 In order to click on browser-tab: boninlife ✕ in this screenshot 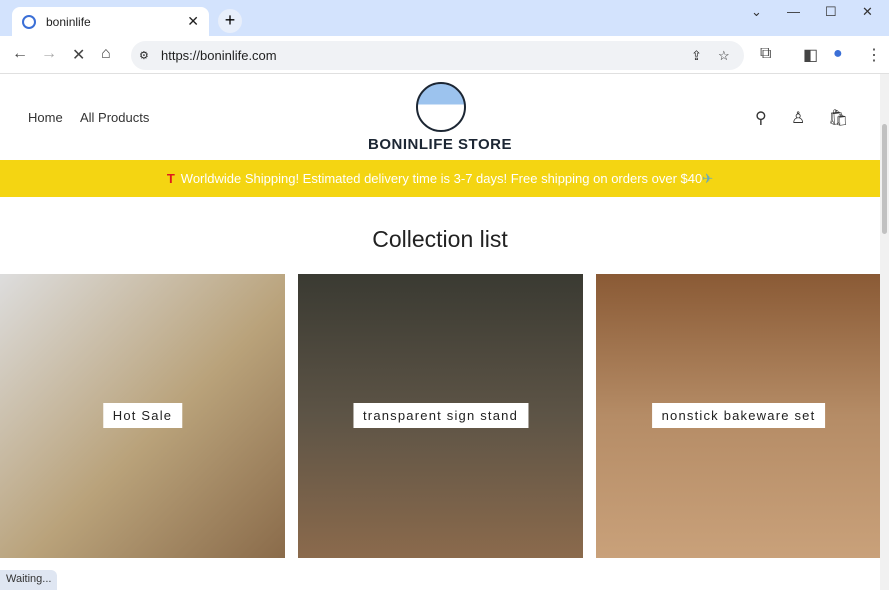, I will do `click(110, 21)`.